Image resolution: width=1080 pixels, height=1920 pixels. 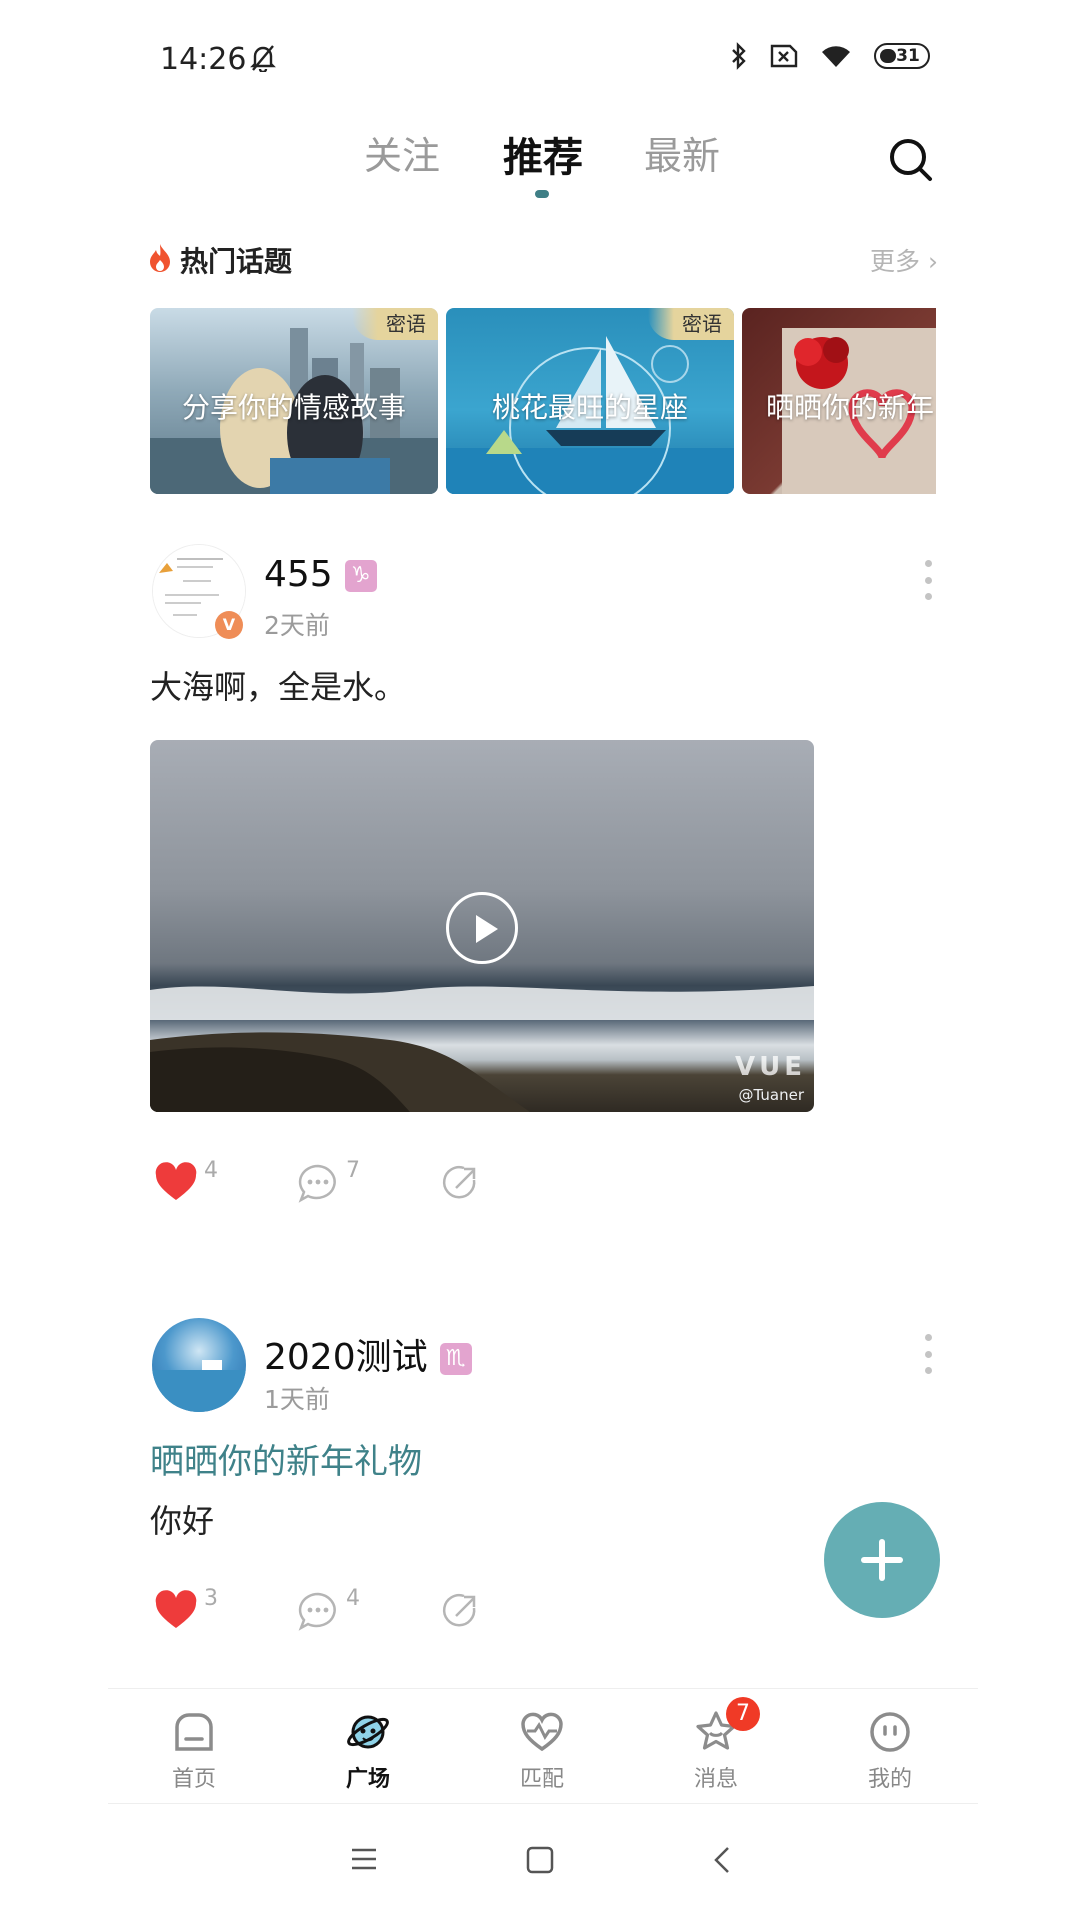 I want to click on tab-latest: 最新, so click(x=682, y=152).